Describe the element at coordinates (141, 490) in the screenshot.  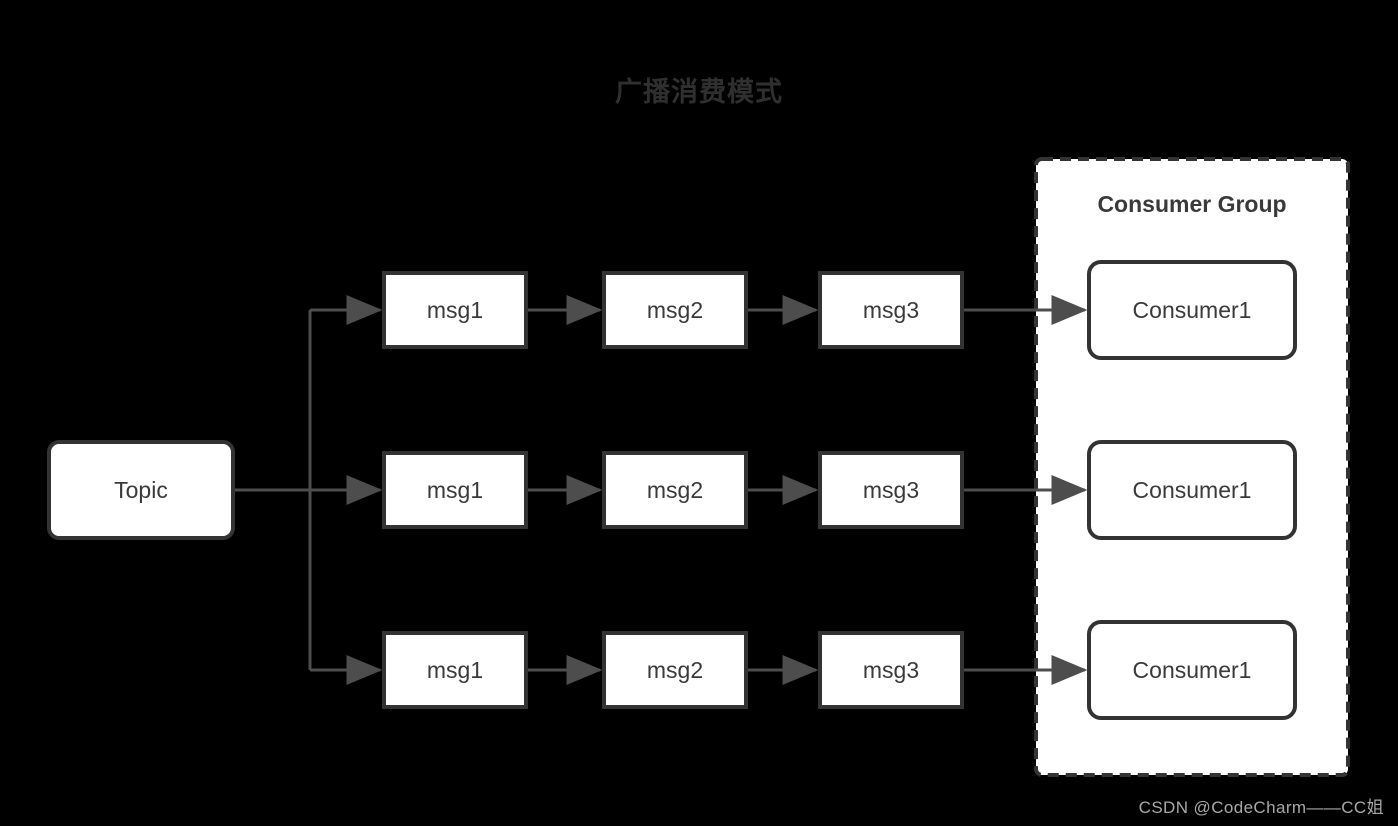
I see `topic-node` at that location.